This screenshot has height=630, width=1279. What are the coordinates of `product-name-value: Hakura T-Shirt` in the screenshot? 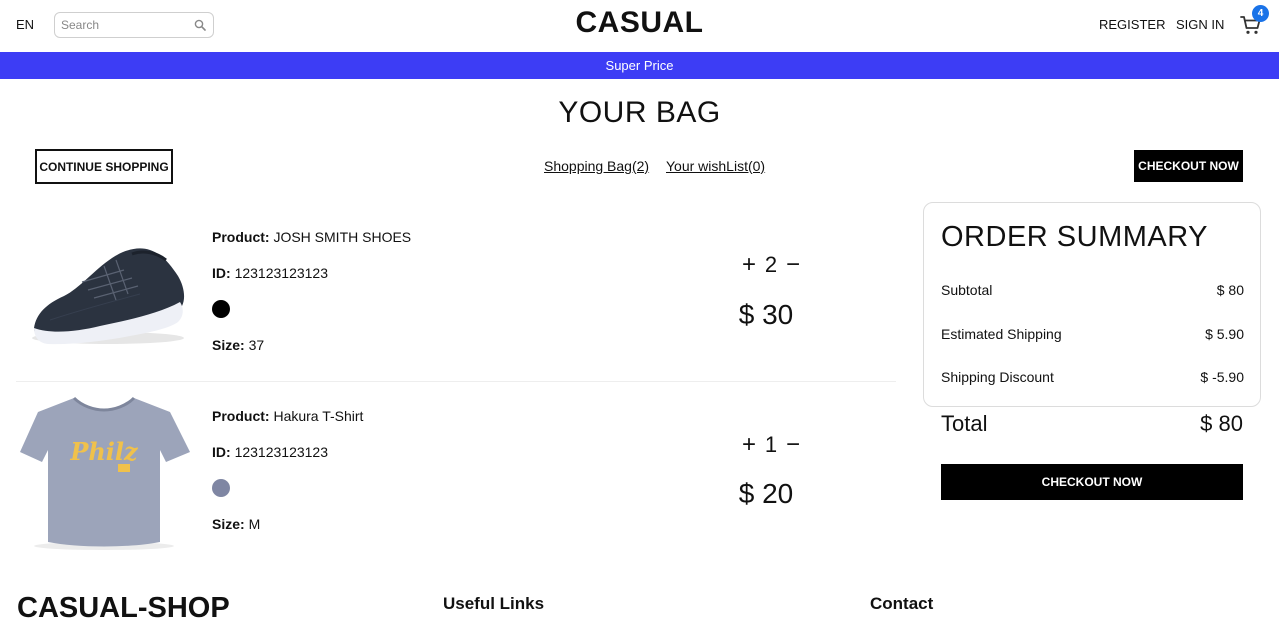 It's located at (318, 416).